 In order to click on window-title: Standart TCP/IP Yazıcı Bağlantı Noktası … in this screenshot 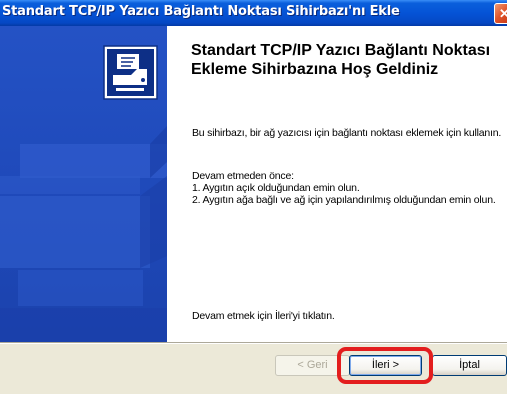, I will do `click(201, 11)`.